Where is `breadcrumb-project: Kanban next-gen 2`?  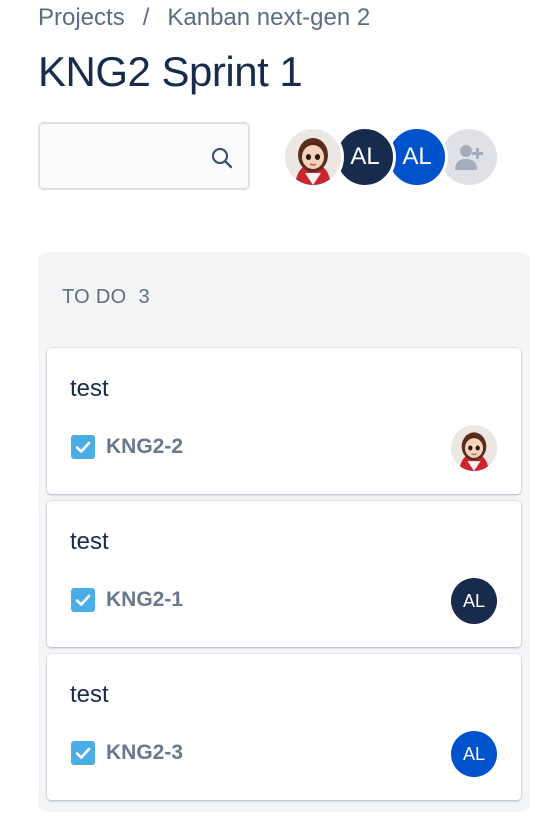
breadcrumb-project: Kanban next-gen 2 is located at coordinates (268, 18).